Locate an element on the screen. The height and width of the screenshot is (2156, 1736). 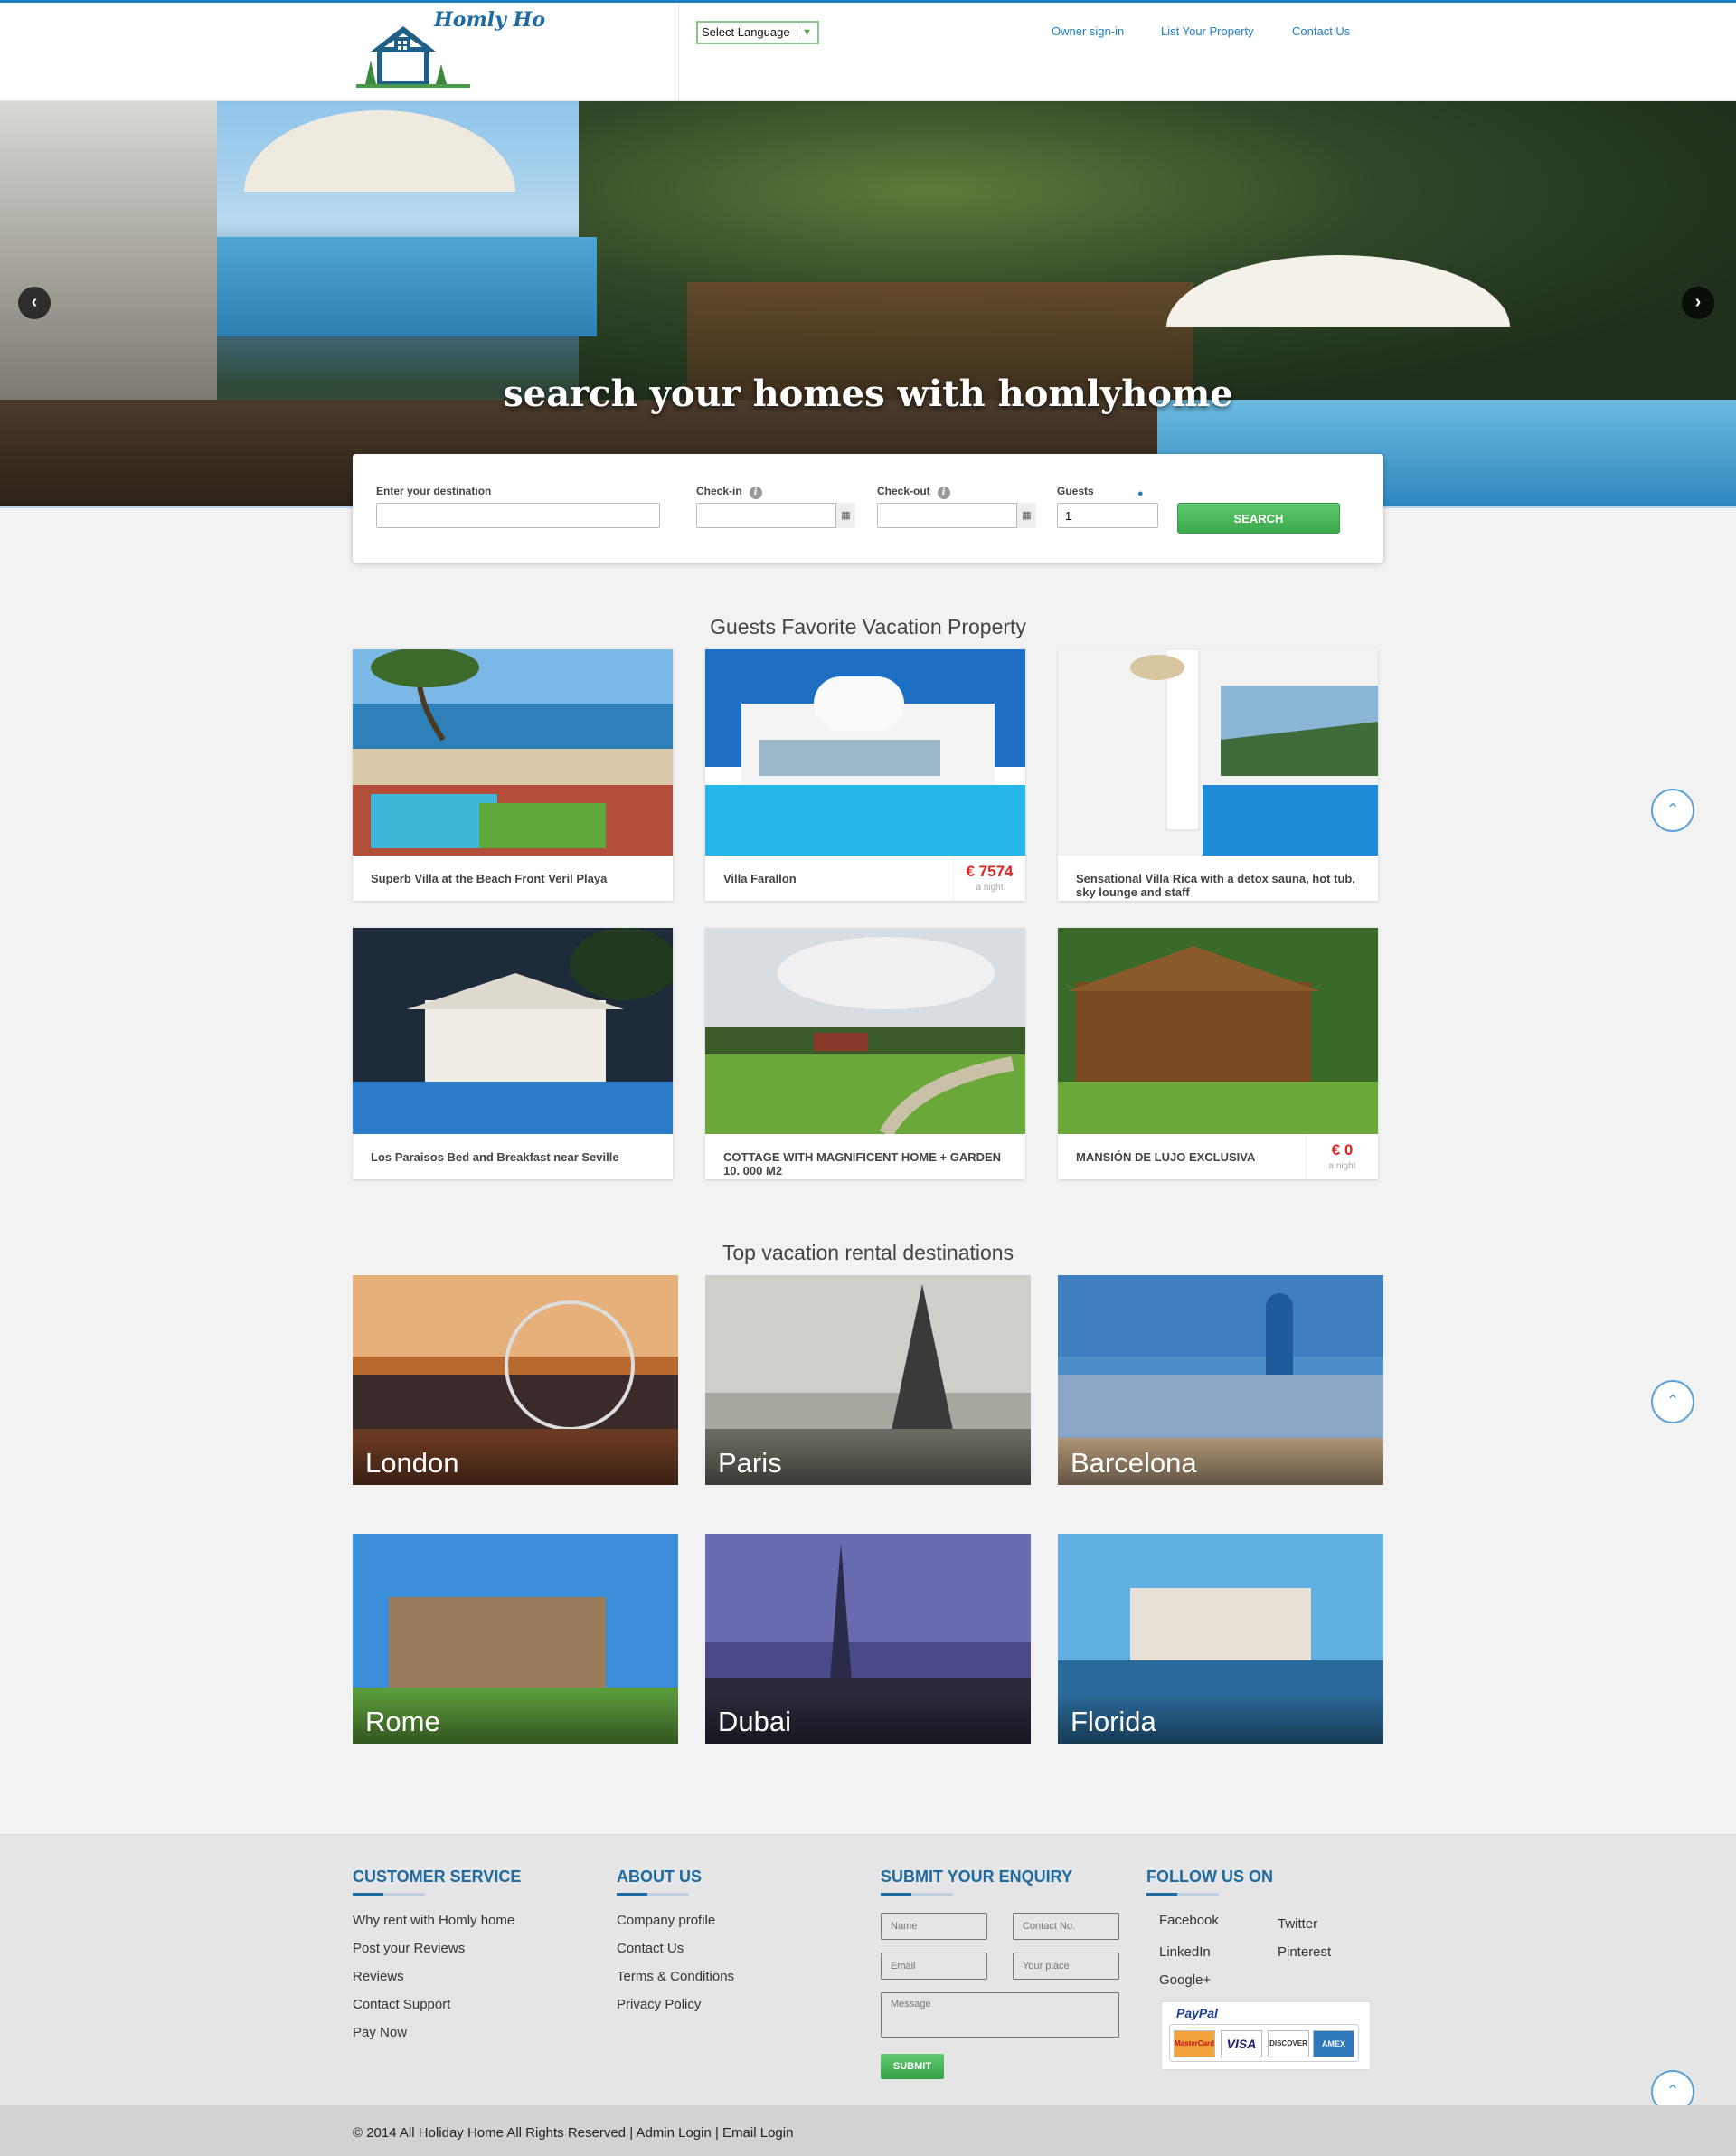
about-us-title: ABOUT US is located at coordinates (660, 1877).